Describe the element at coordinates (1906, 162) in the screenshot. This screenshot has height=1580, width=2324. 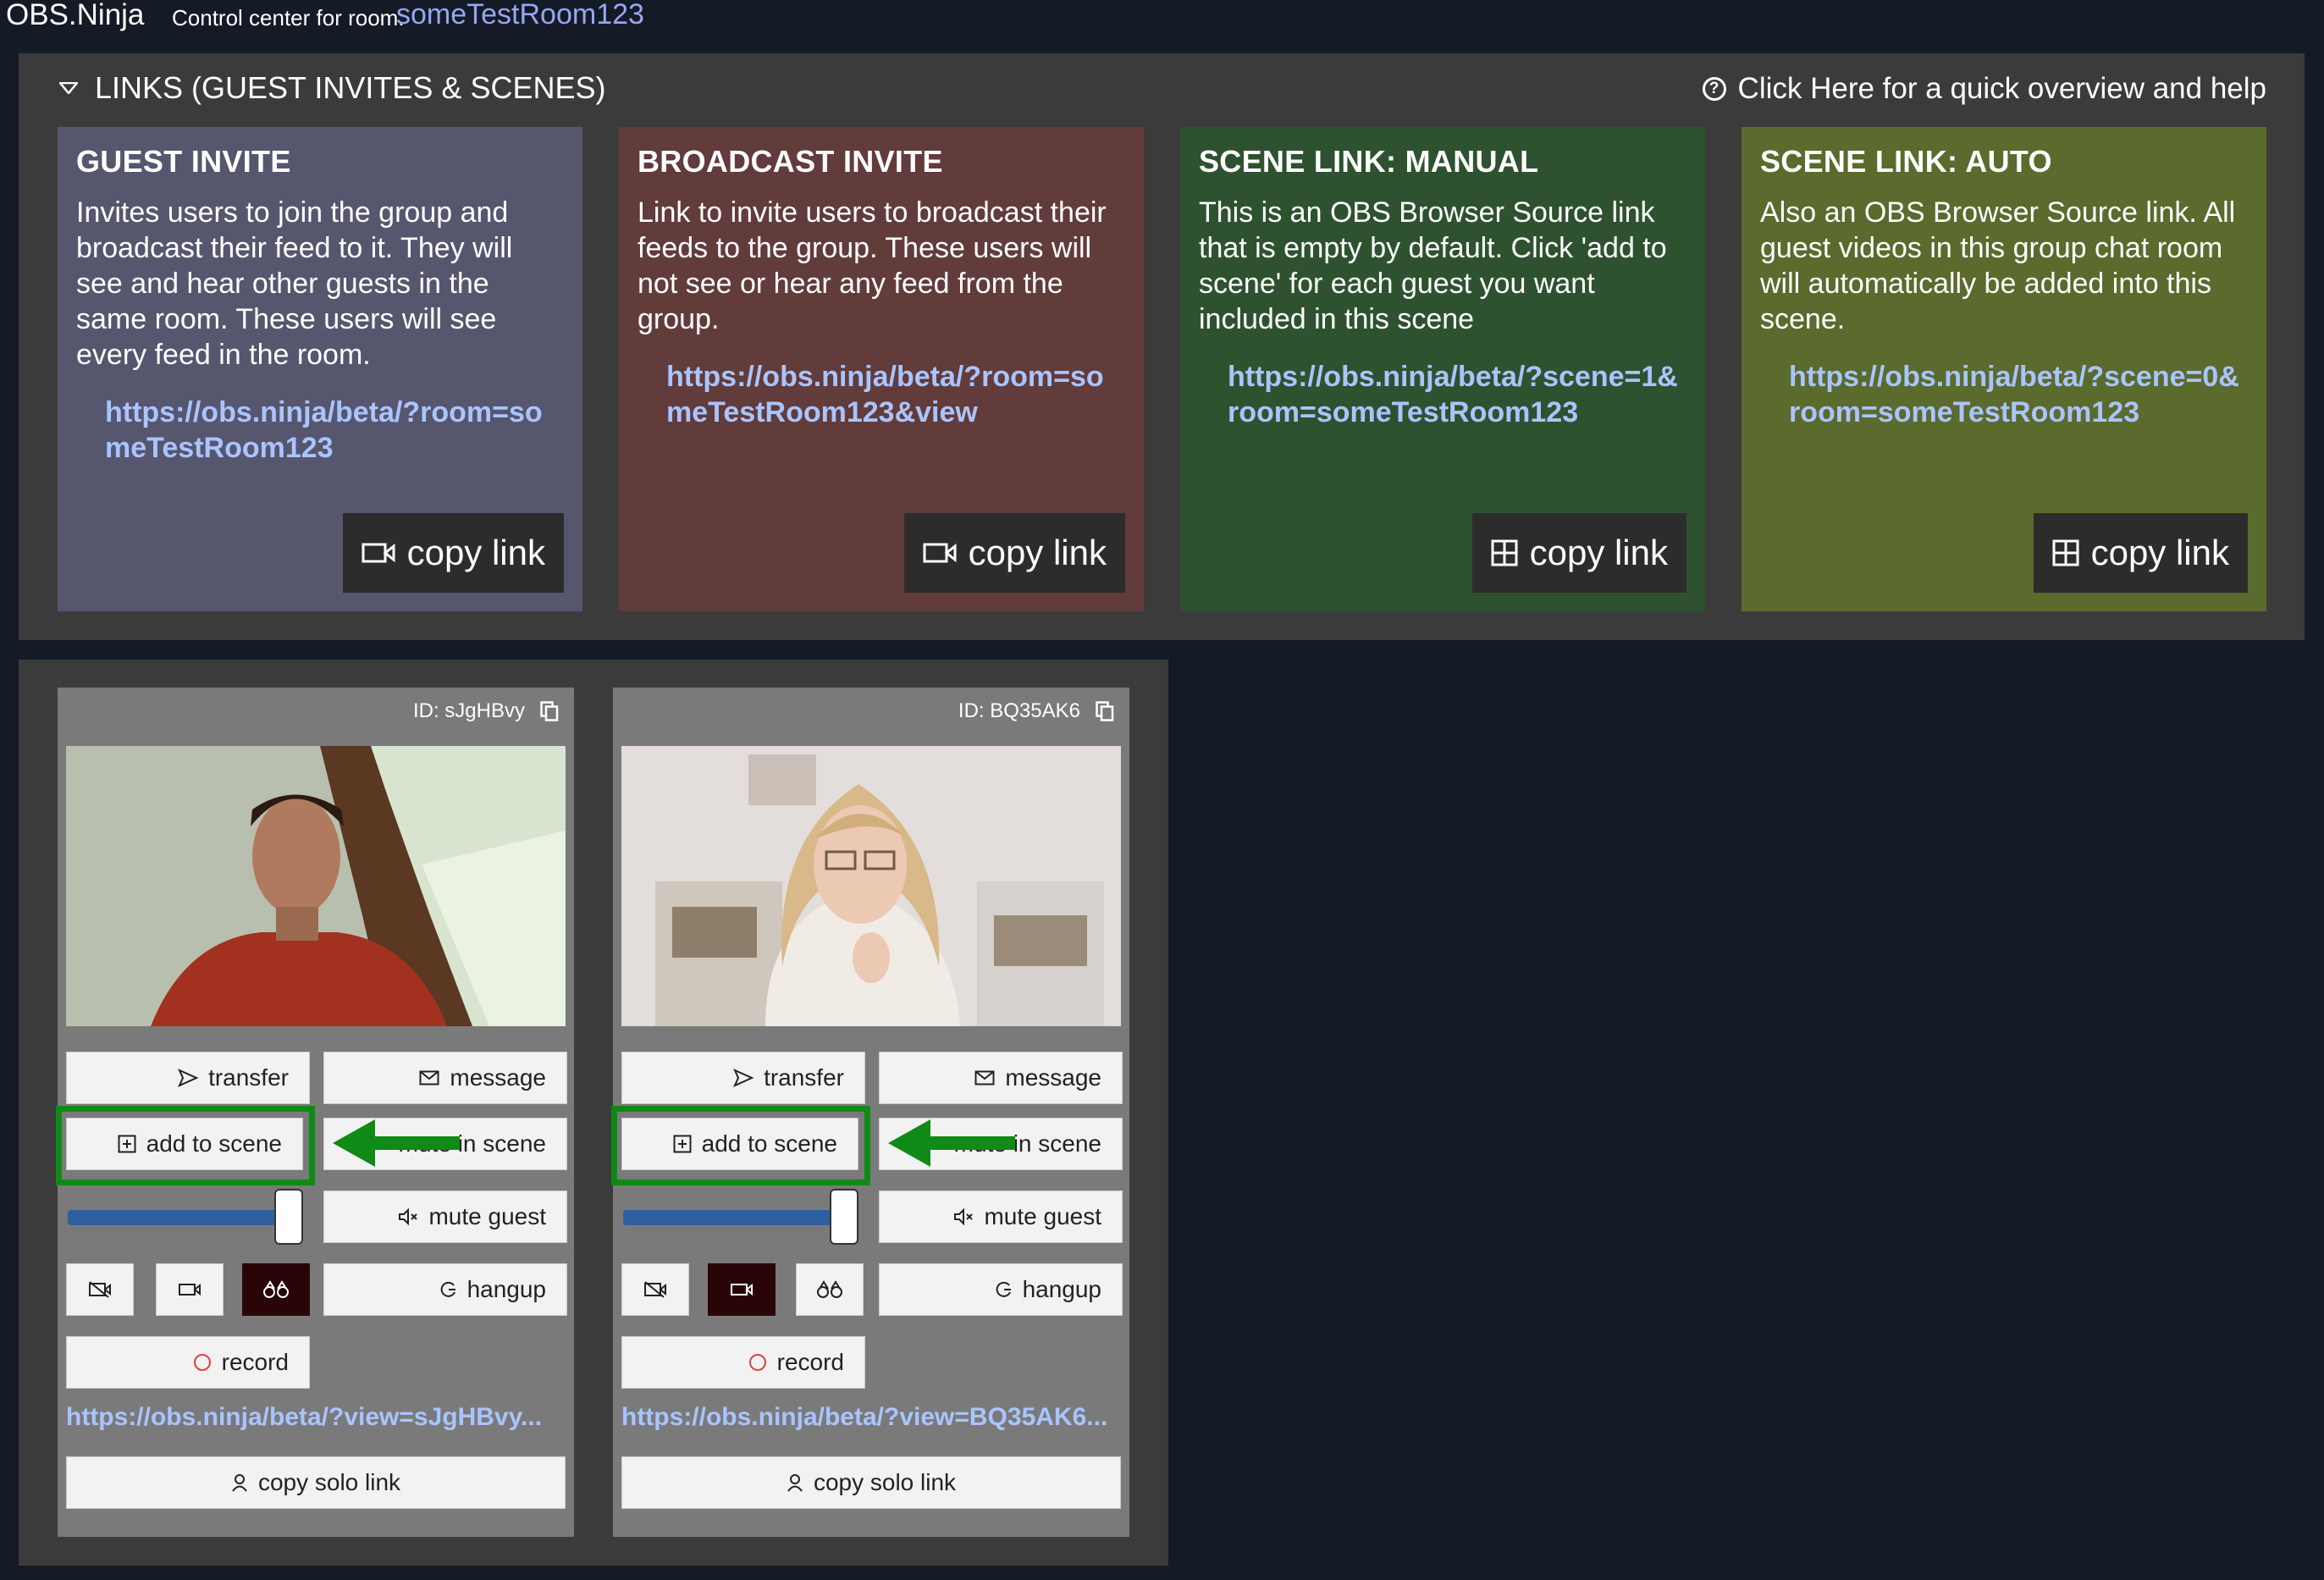
I see `card-title: SCENE LINK: AUTO` at that location.